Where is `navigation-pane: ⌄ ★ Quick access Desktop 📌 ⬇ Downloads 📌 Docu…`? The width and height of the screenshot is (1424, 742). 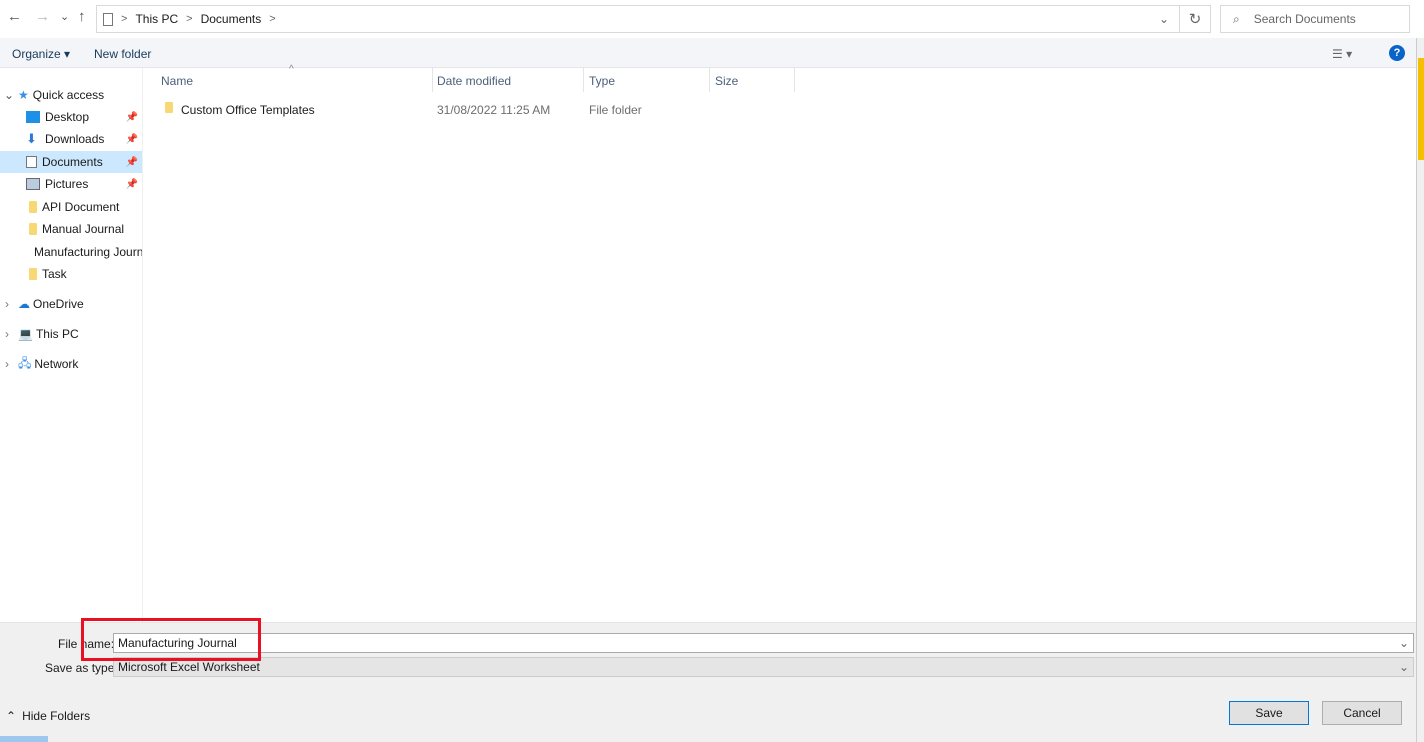
navigation-pane: ⌄ ★ Quick access Desktop 📌 ⬇ Downloads 📌 Docu… is located at coordinates (71, 345).